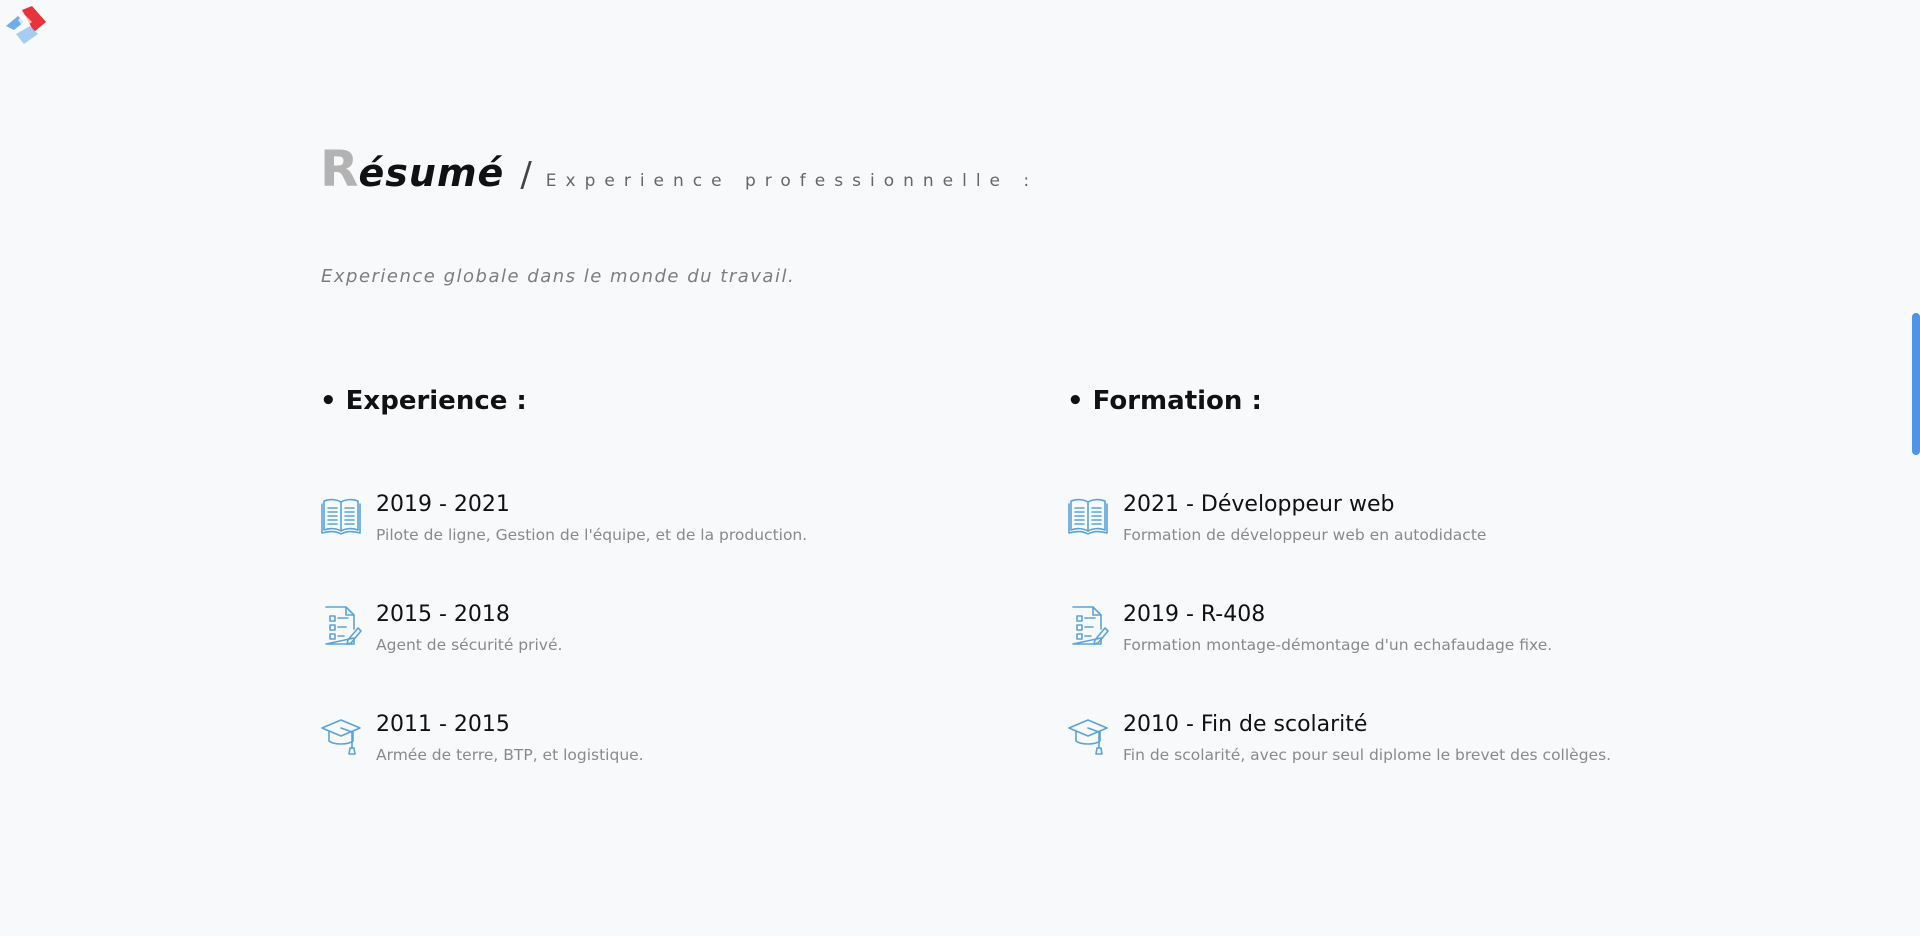 The height and width of the screenshot is (936, 1920). I want to click on experience-item-desc: Agent de sécurité privé., so click(469, 645).